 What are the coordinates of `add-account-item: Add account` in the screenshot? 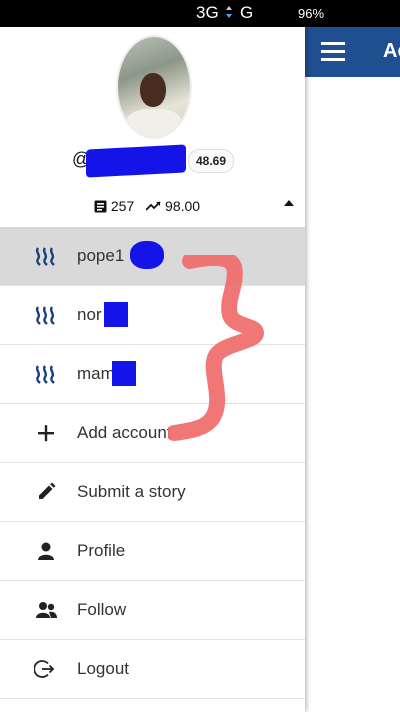 It's located at (152, 433).